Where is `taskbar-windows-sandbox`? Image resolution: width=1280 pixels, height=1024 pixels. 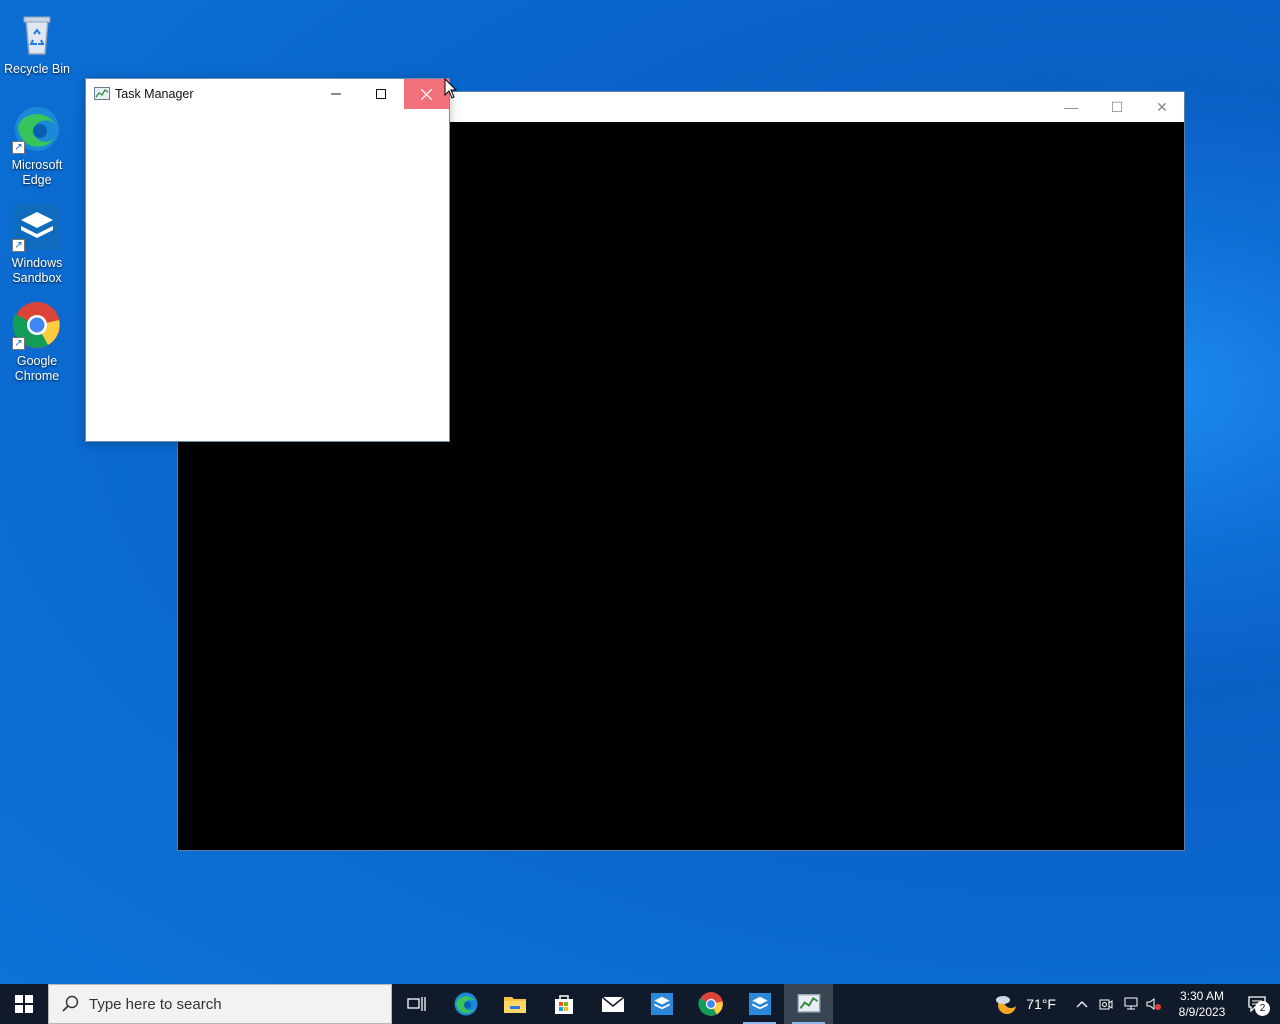
taskbar-windows-sandbox is located at coordinates (661, 1004).